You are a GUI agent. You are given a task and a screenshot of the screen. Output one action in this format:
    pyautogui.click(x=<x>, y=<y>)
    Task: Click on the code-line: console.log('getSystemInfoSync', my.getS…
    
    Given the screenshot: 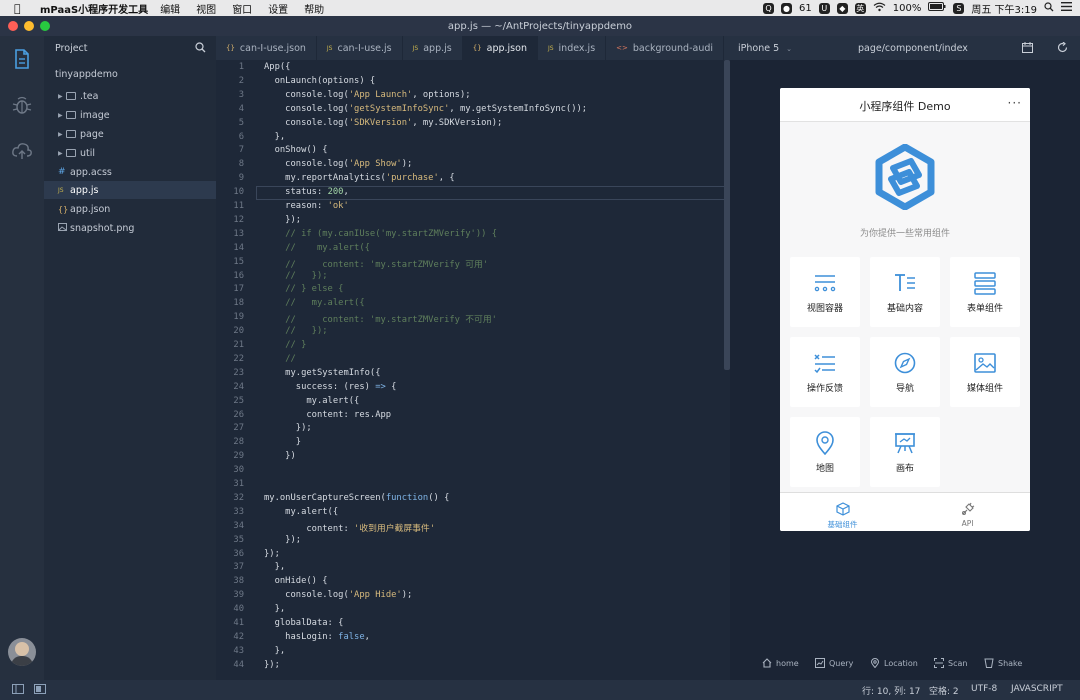 What is the action you would take?
    pyautogui.click(x=425, y=109)
    